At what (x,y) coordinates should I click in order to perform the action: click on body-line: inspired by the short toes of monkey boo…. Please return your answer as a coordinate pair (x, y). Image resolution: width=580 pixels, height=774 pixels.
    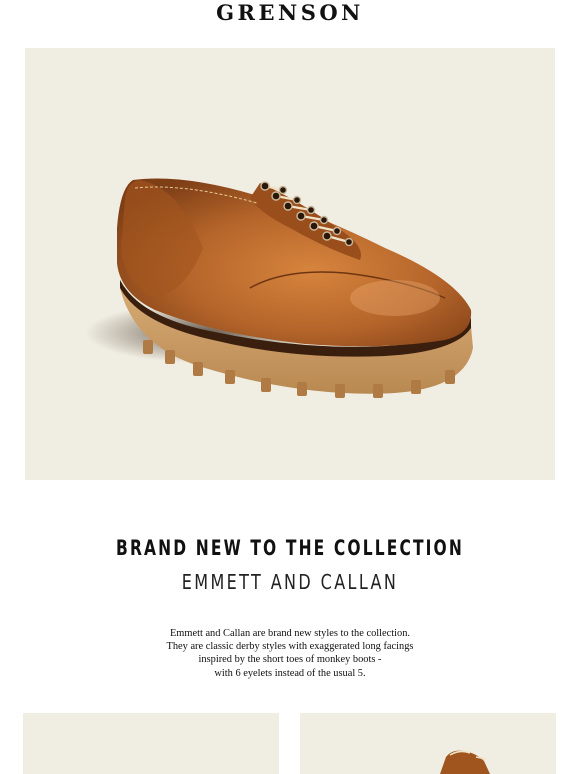
    Looking at the image, I should click on (290, 660).